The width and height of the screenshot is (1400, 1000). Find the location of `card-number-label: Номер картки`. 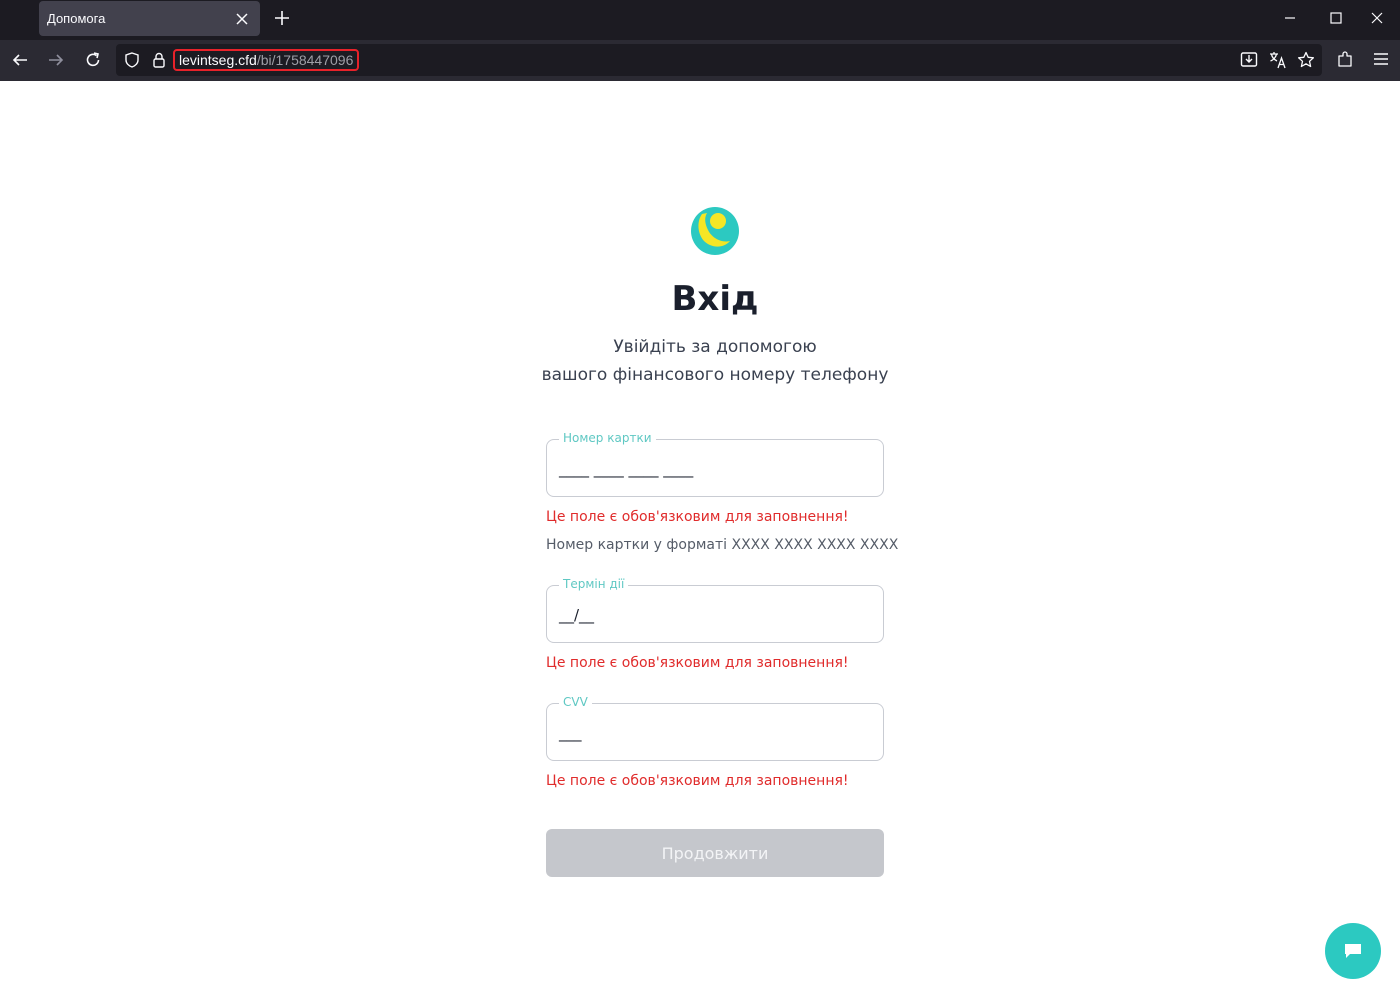

card-number-label: Номер картки is located at coordinates (607, 438).